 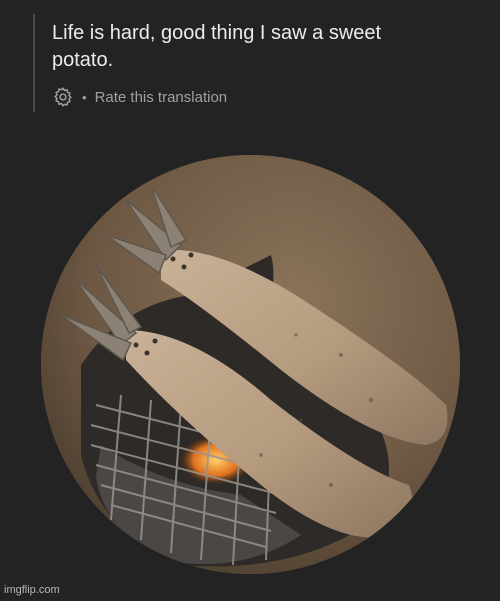 I want to click on rate-translation-link: Rate this translation, so click(x=161, y=97).